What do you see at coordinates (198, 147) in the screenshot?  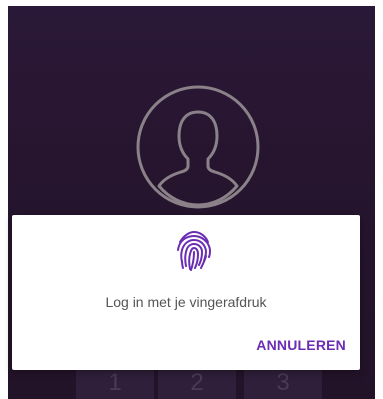 I see `user-avatar-icon` at bounding box center [198, 147].